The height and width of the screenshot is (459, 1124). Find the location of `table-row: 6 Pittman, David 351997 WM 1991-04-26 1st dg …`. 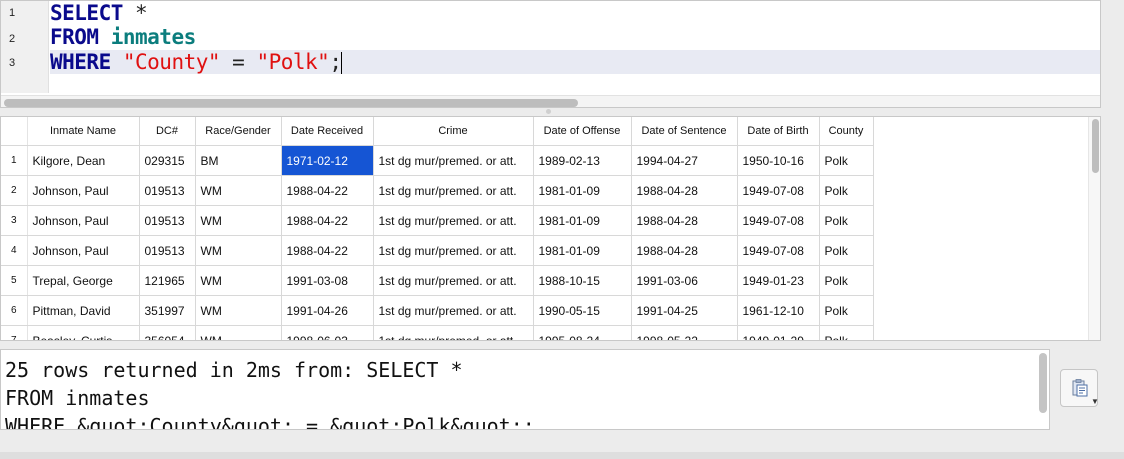

table-row: 6 Pittman, David 351997 WM 1991-04-26 1st dg … is located at coordinates (437, 310).